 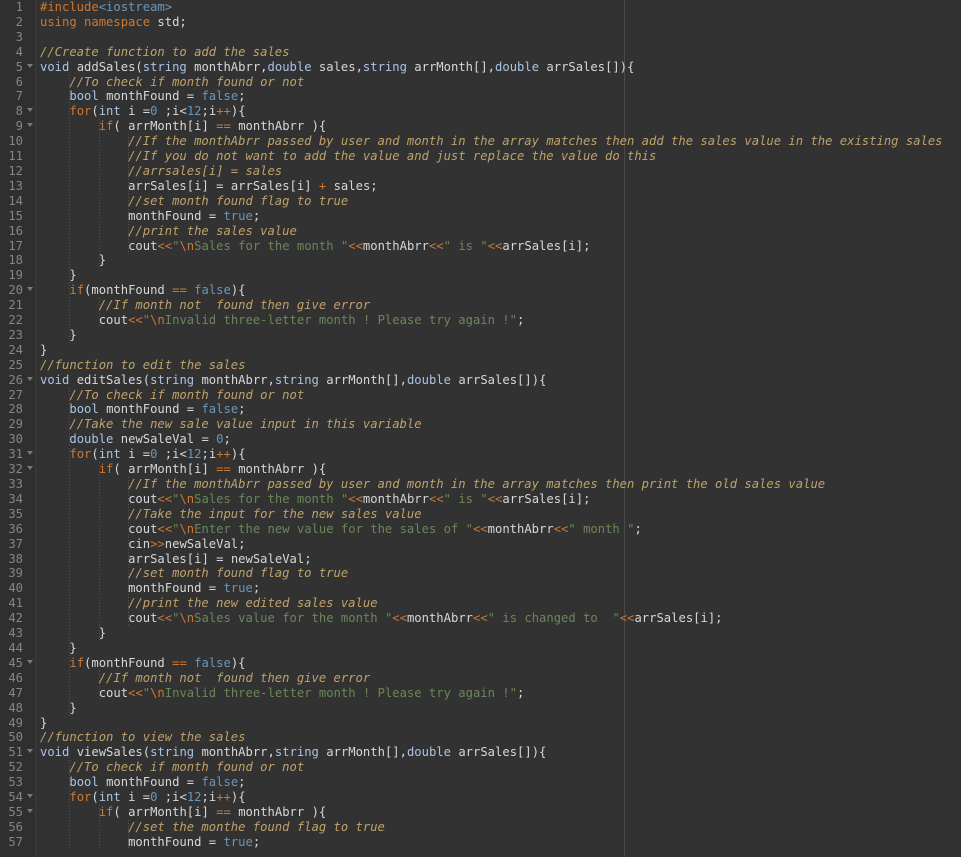 What do you see at coordinates (17, 37) in the screenshot?
I see `line-number-3: 3` at bounding box center [17, 37].